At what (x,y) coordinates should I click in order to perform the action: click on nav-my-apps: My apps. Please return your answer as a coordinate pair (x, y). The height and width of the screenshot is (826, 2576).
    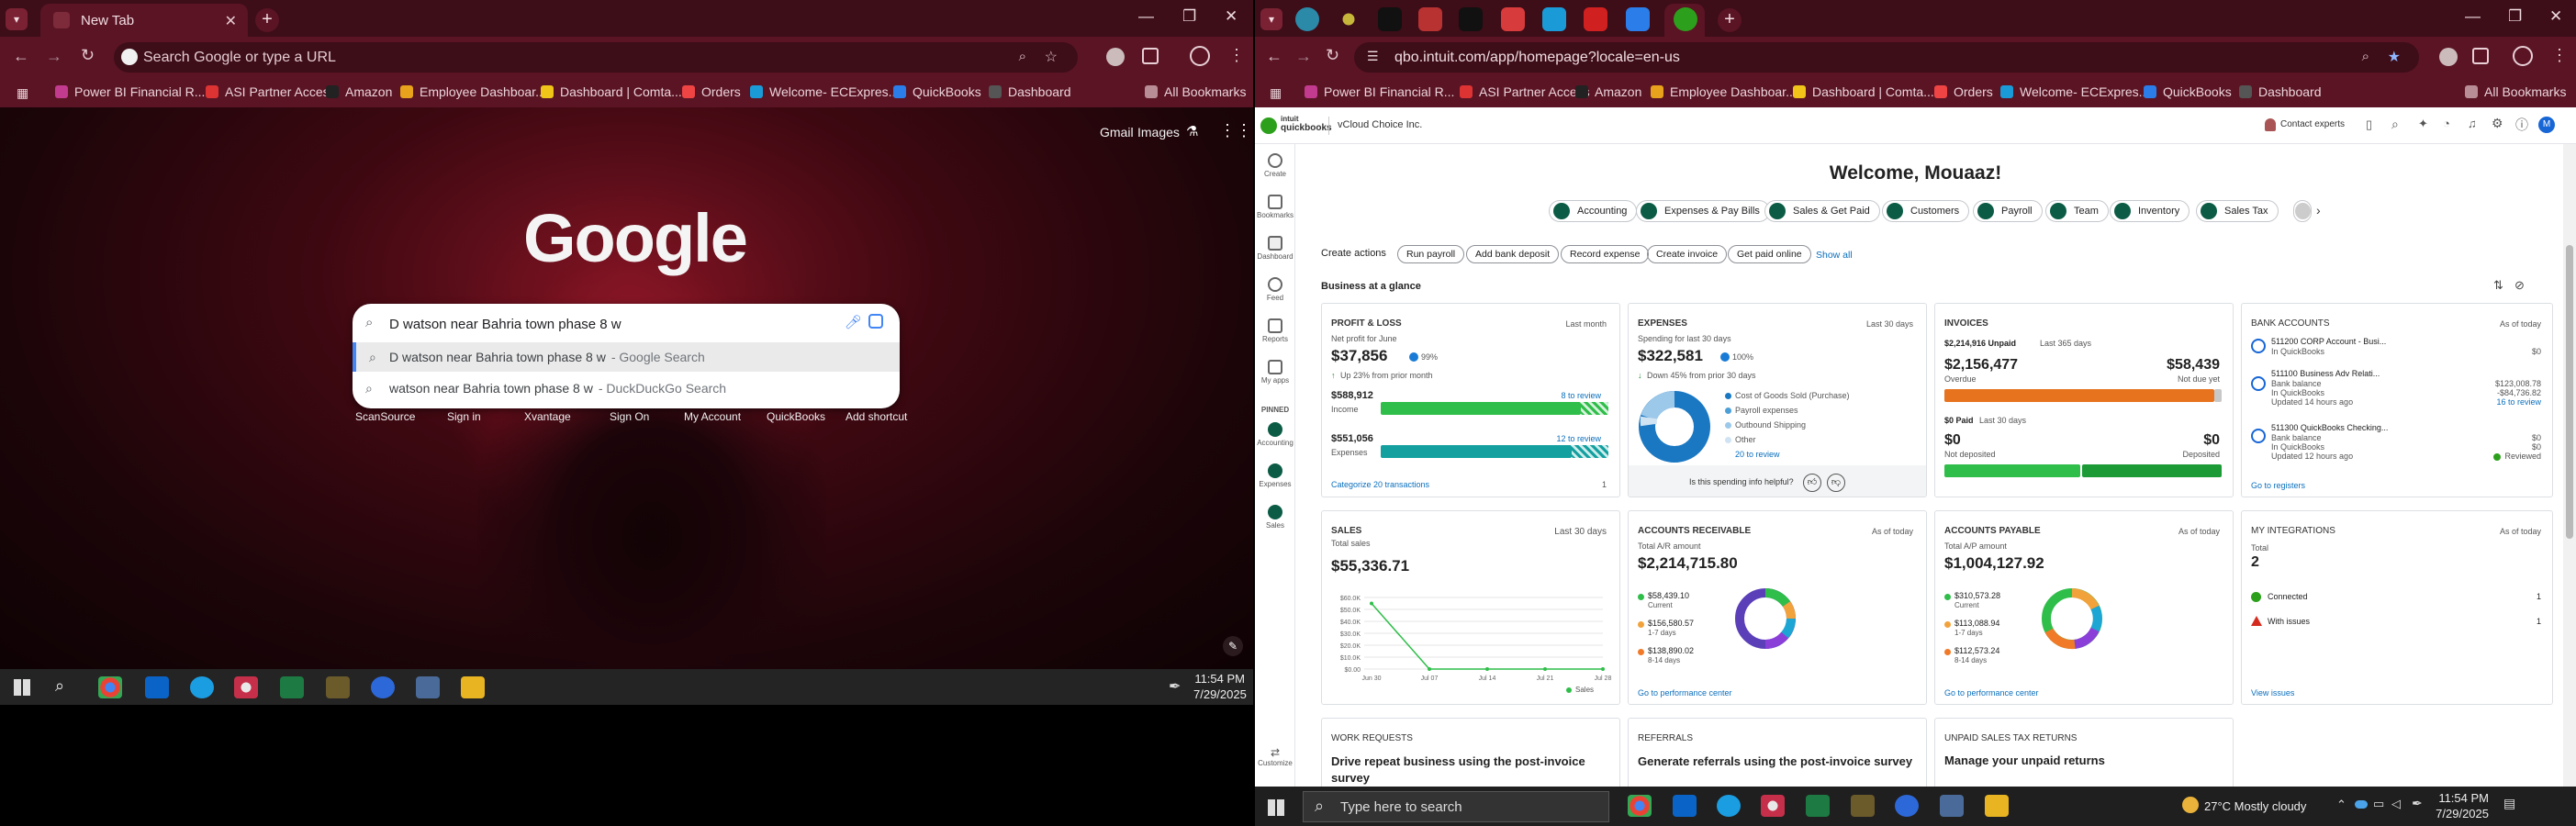
    Looking at the image, I should click on (1275, 372).